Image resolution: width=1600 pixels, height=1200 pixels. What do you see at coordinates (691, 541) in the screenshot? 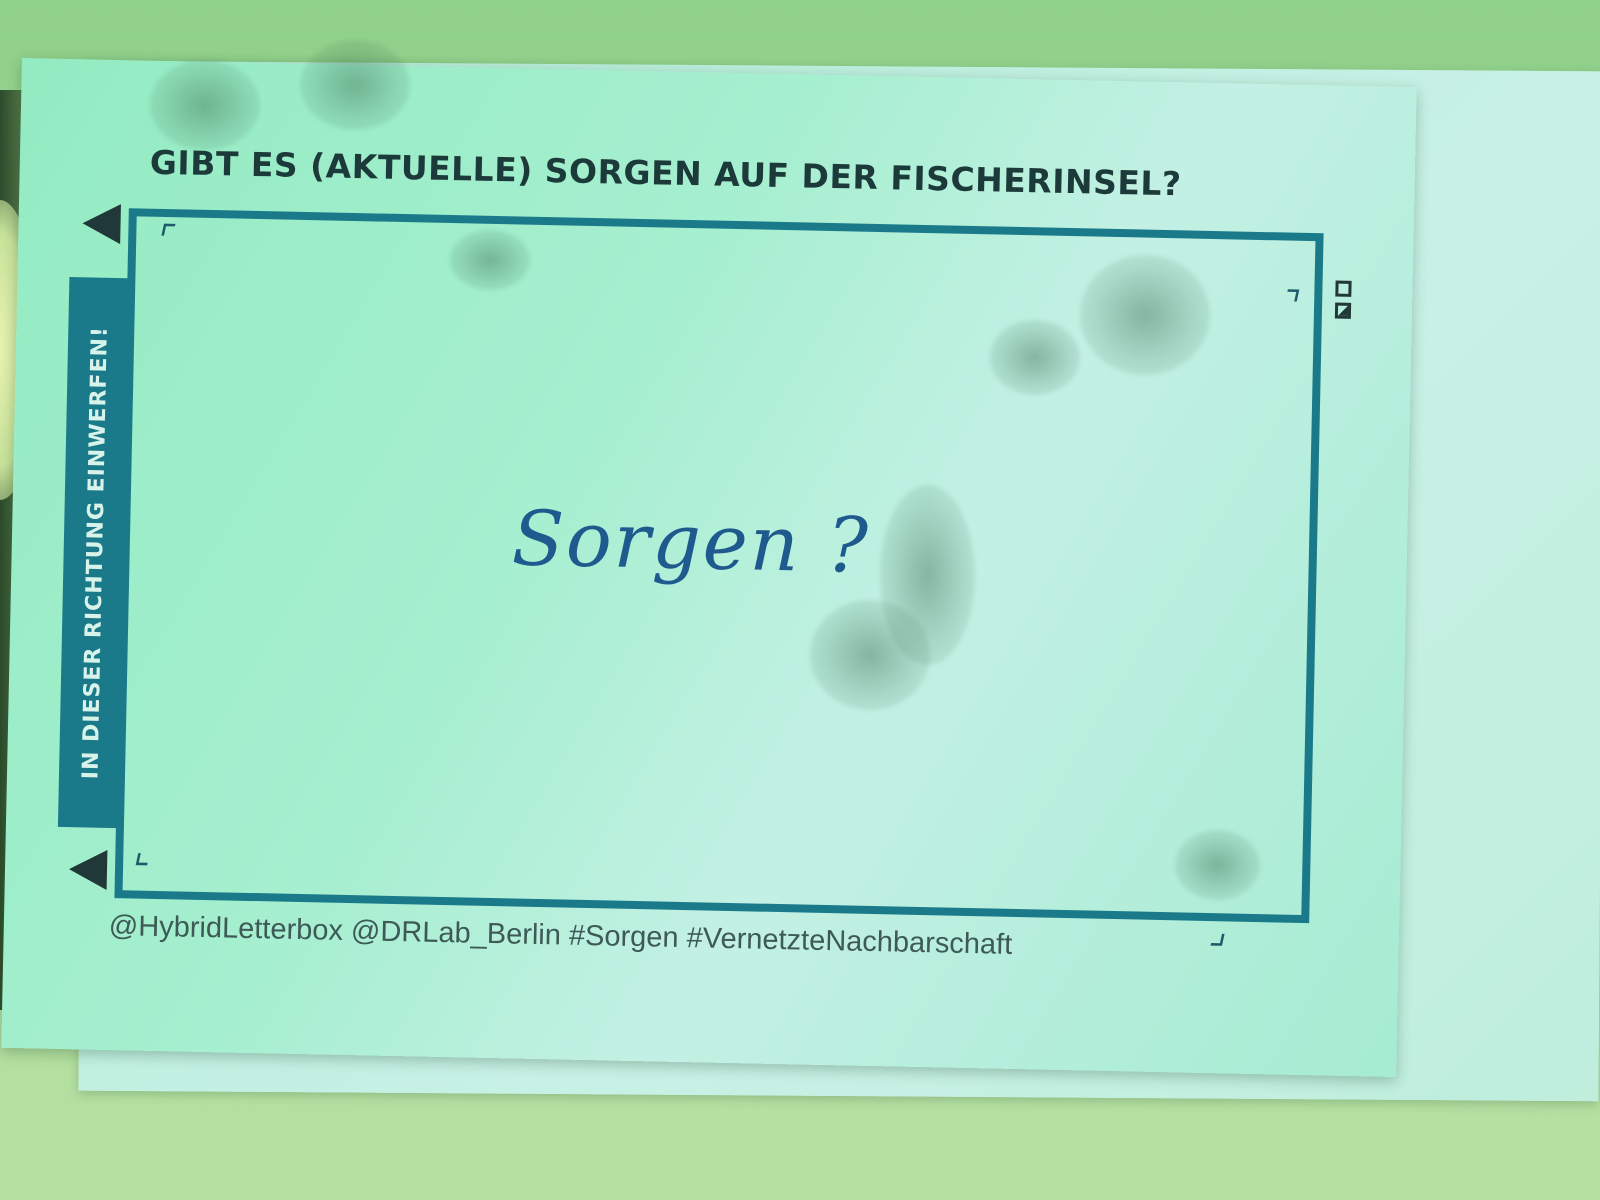
I see `handwritten-answer: Sorgen ?` at bounding box center [691, 541].